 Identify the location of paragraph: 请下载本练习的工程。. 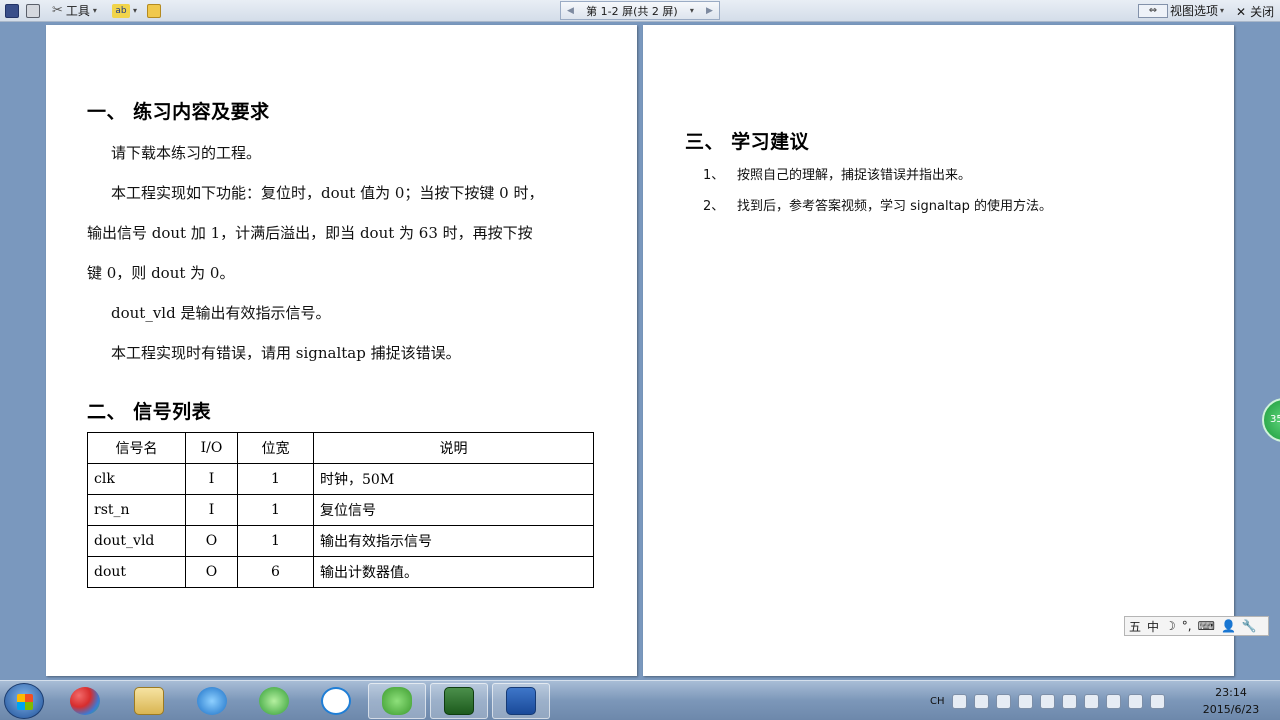
(186, 153).